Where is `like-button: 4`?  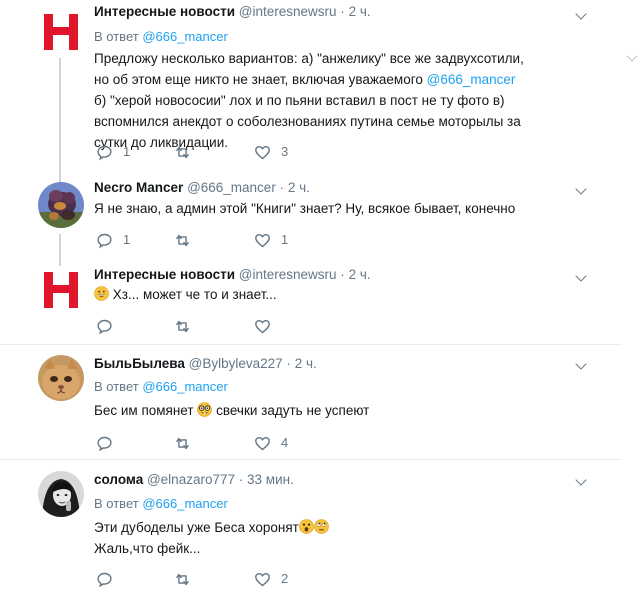 like-button: 4 is located at coordinates (271, 443).